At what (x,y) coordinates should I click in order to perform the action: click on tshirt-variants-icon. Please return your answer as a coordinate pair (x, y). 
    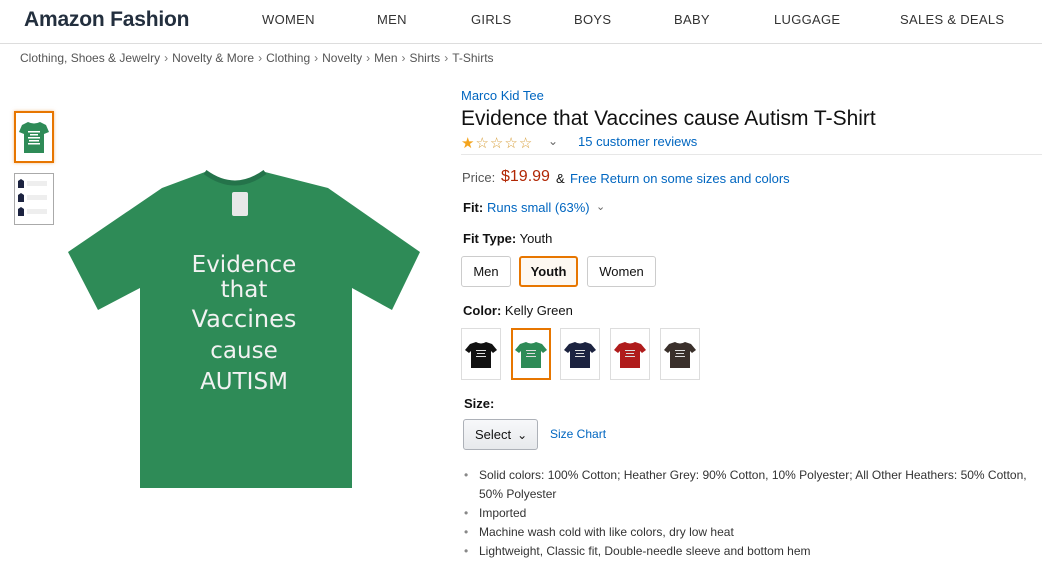
    Looking at the image, I should click on (32, 197).